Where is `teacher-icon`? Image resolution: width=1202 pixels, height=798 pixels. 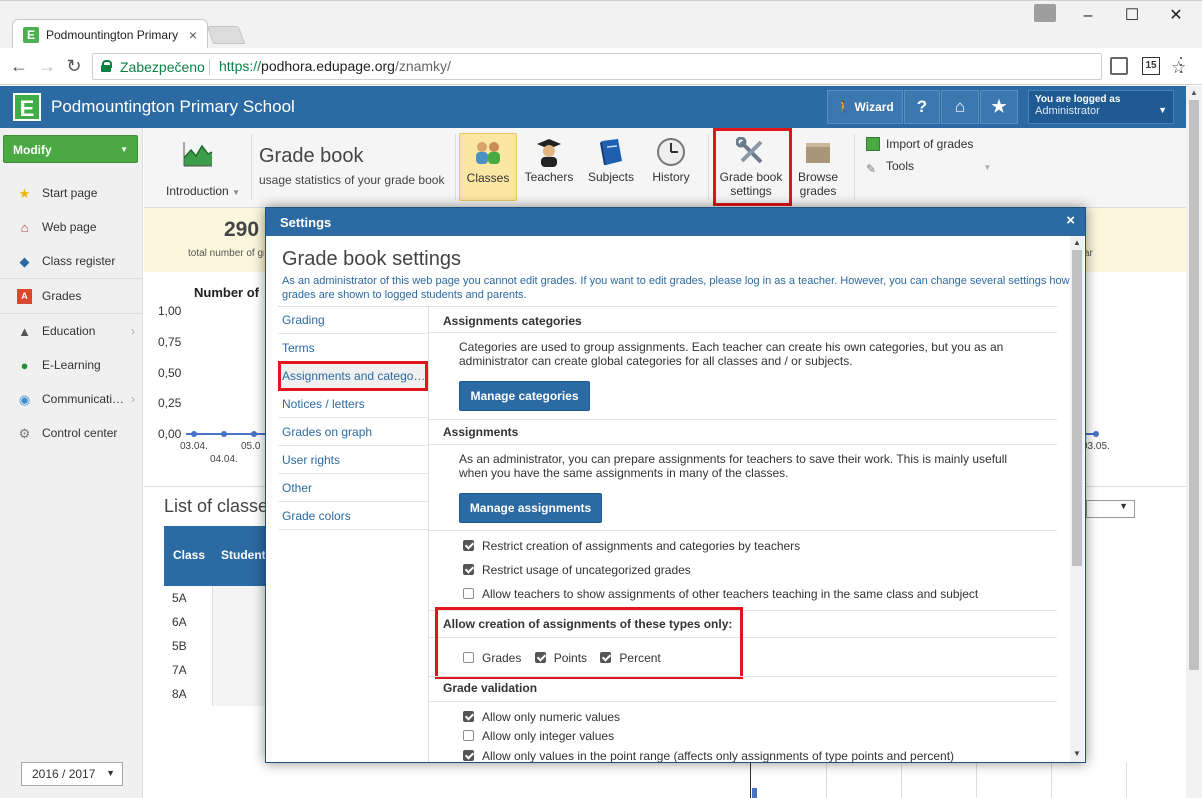 teacher-icon is located at coordinates (549, 153).